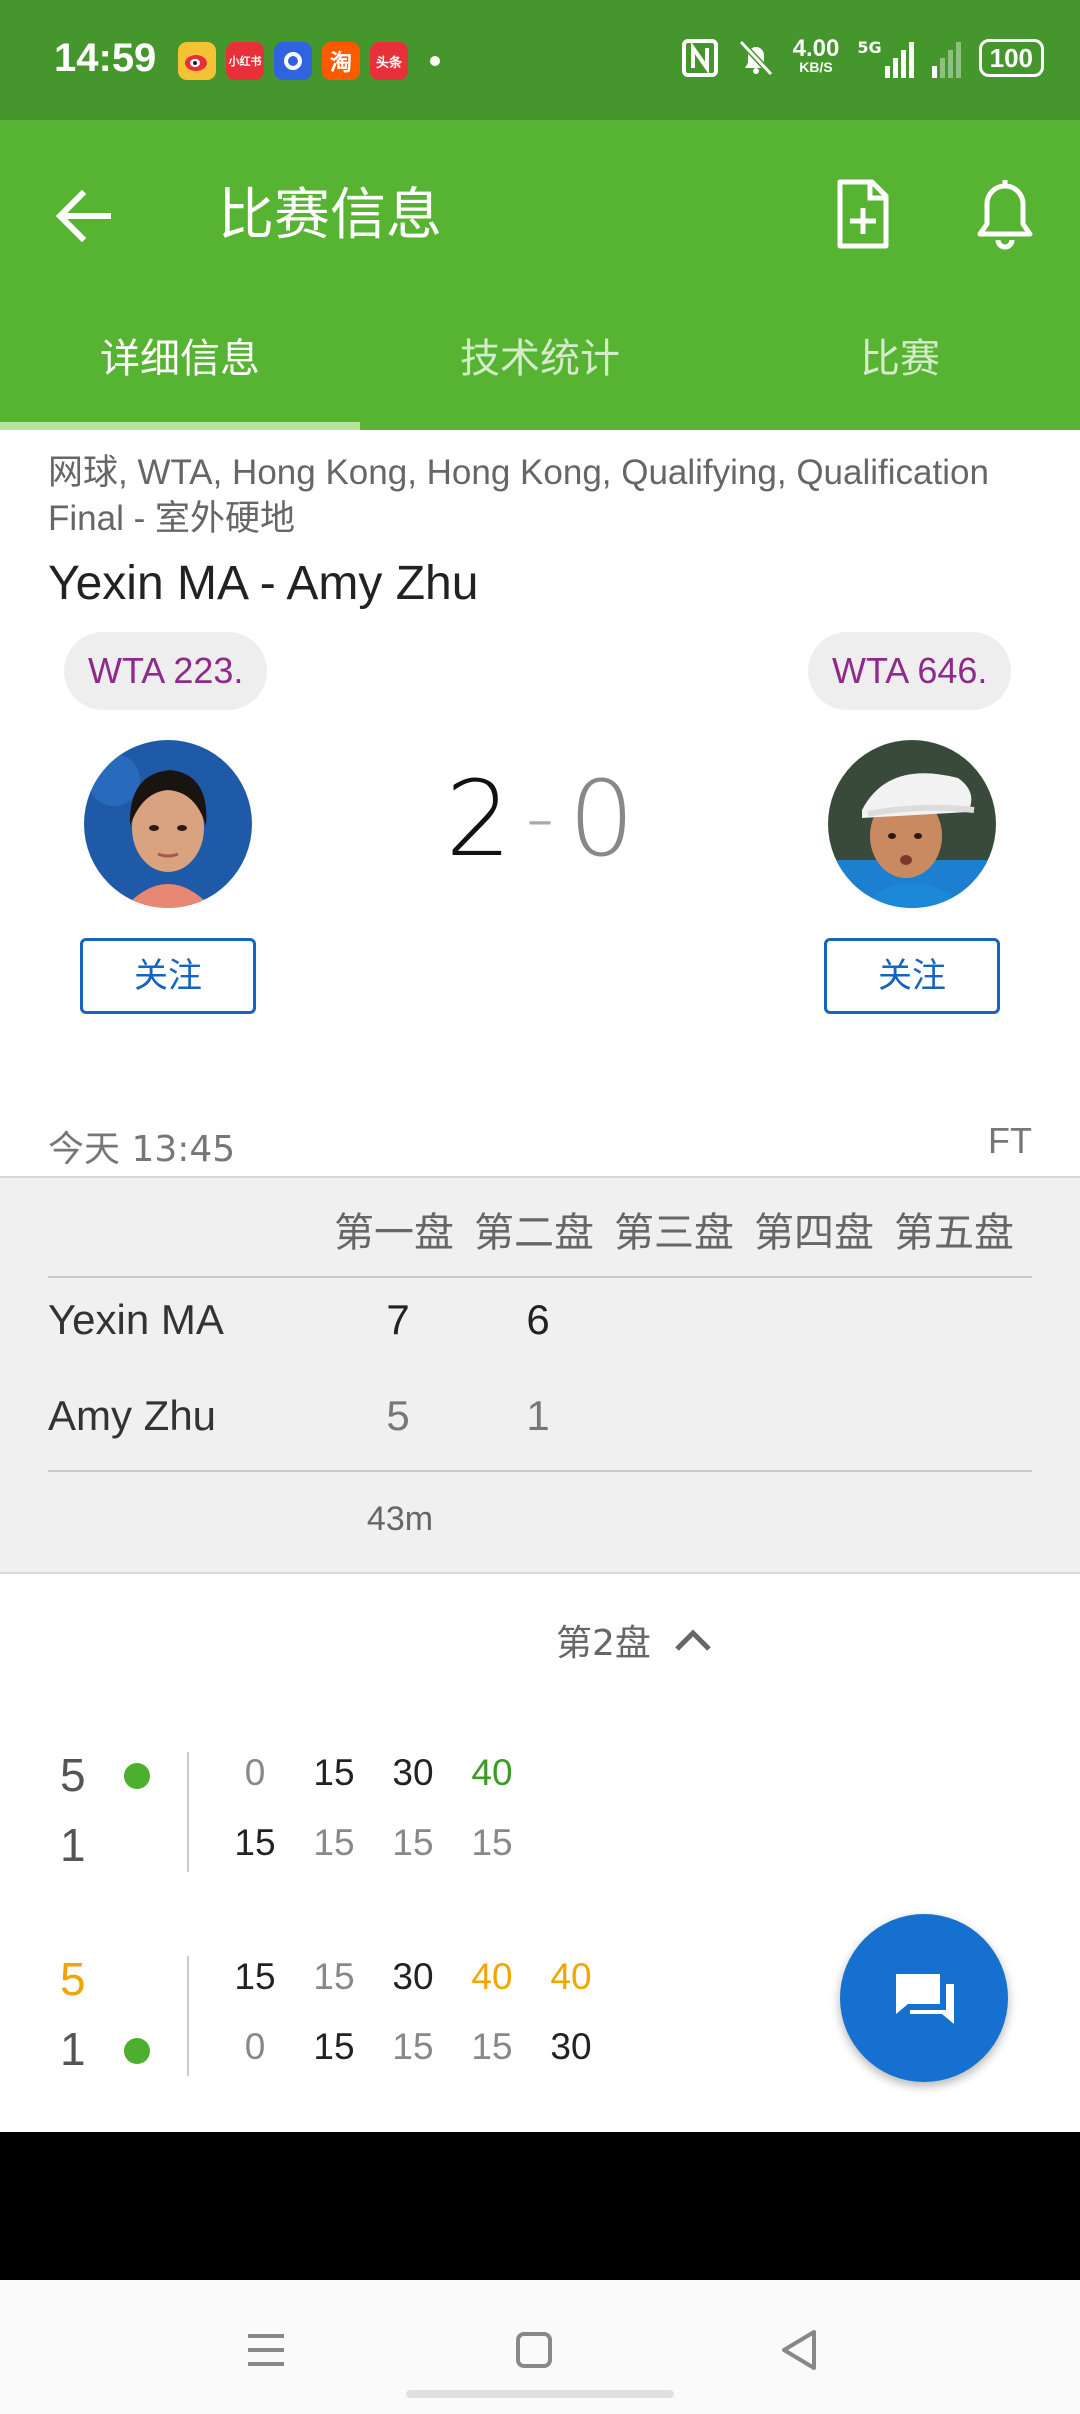 The height and width of the screenshot is (2414, 1080). I want to click on set-headers: 第一盘 第二盘 第三盘 第四盘 第五盘, so click(684, 1229).